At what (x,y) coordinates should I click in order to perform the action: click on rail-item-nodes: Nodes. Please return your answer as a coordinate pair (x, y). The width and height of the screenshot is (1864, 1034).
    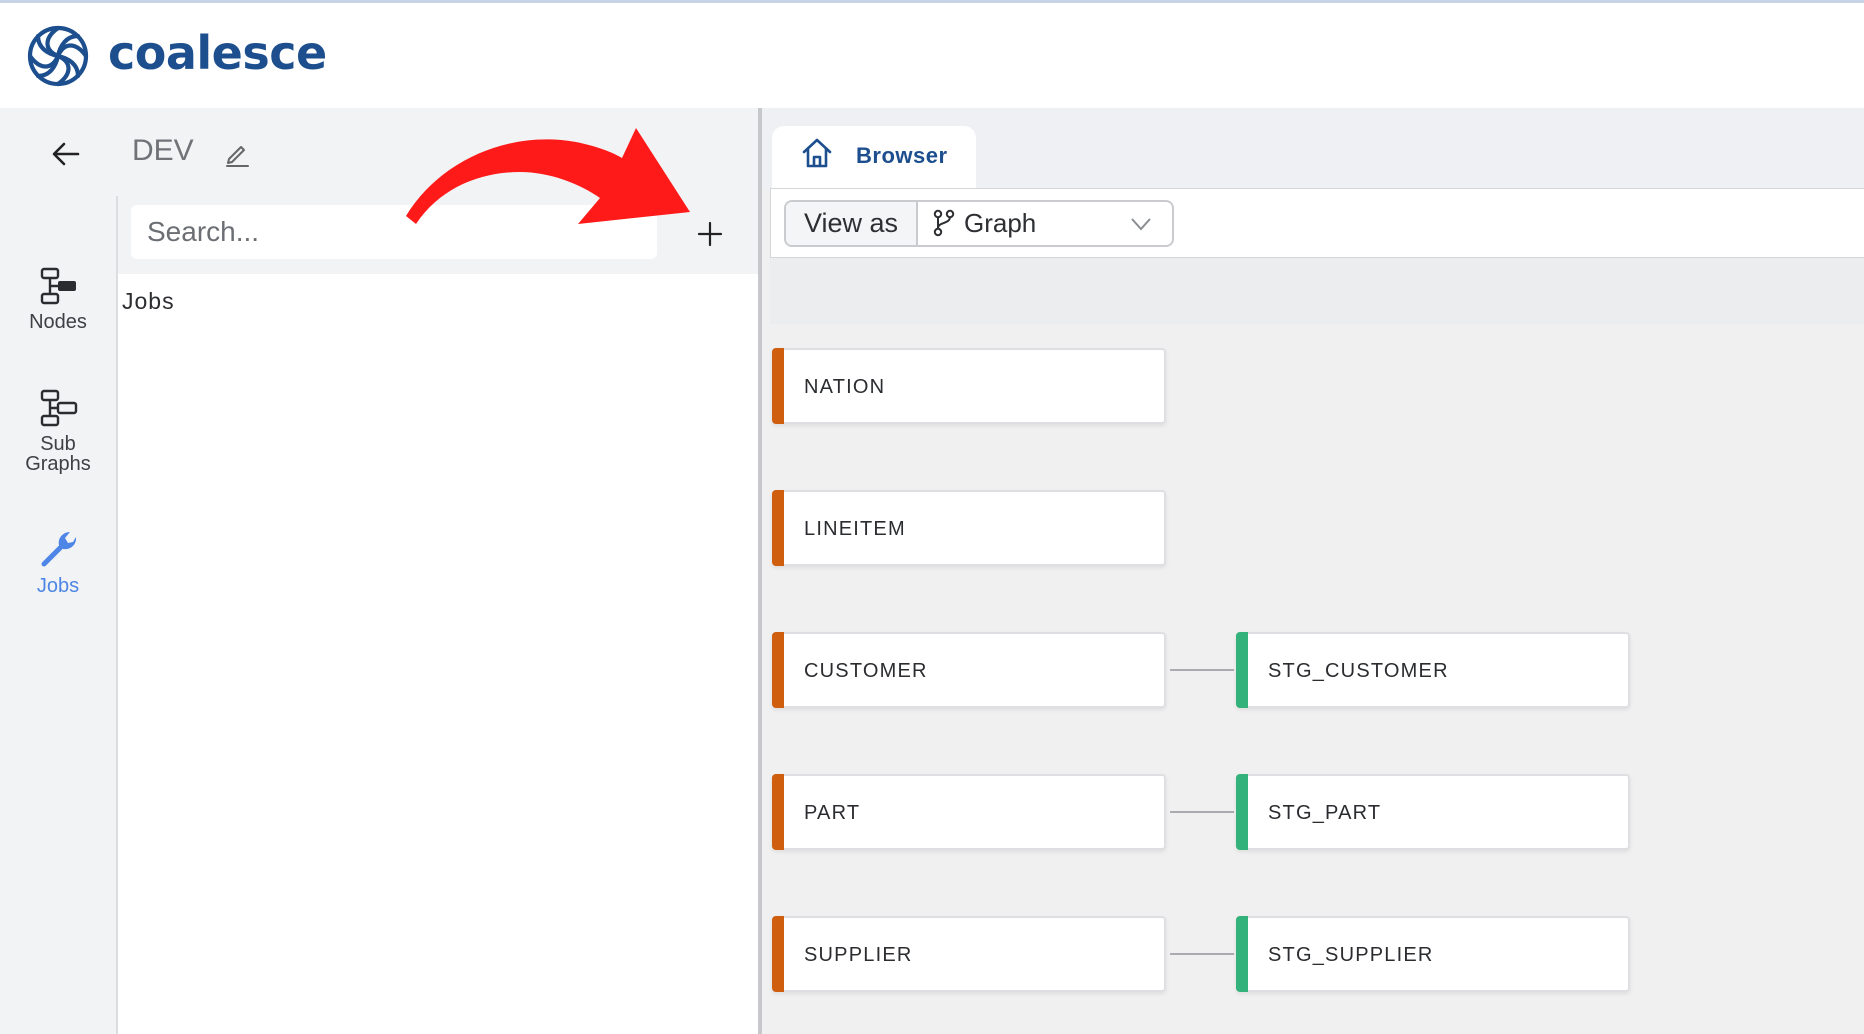
    Looking at the image, I should click on (58, 299).